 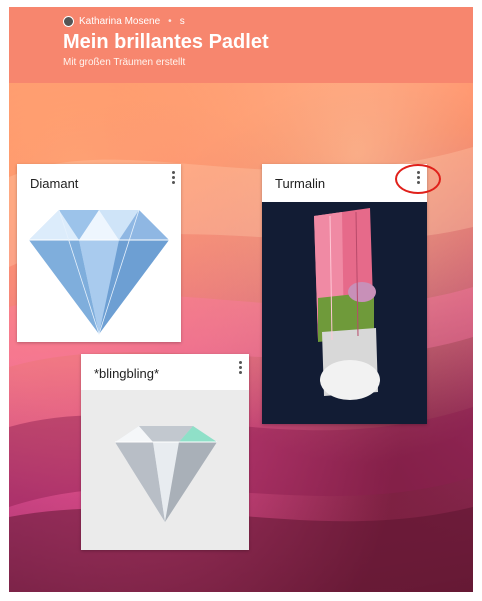 I want to click on post-title: Turmalin, so click(x=300, y=183).